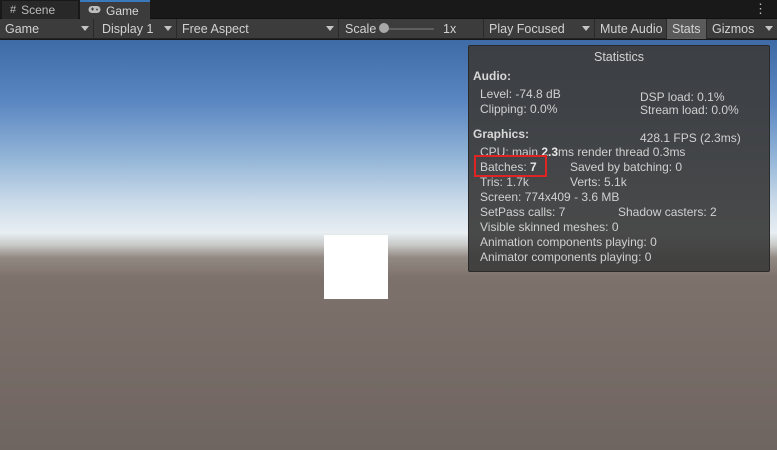 The height and width of the screenshot is (450, 777). What do you see at coordinates (760, 9) in the screenshot?
I see `more-options-icon: ⋮` at bounding box center [760, 9].